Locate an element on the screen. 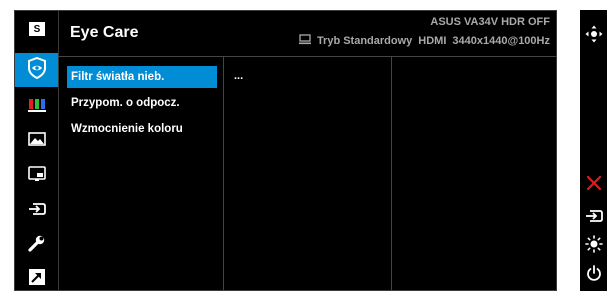 This screenshot has width=607, height=296. brightness-button is located at coordinates (593, 246).